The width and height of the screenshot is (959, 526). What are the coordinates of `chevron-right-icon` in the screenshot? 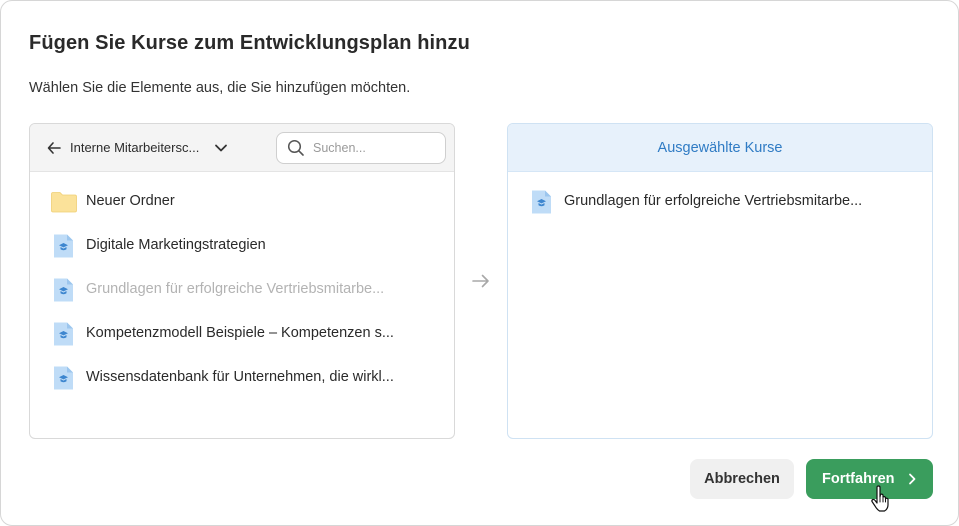 It's located at (912, 479).